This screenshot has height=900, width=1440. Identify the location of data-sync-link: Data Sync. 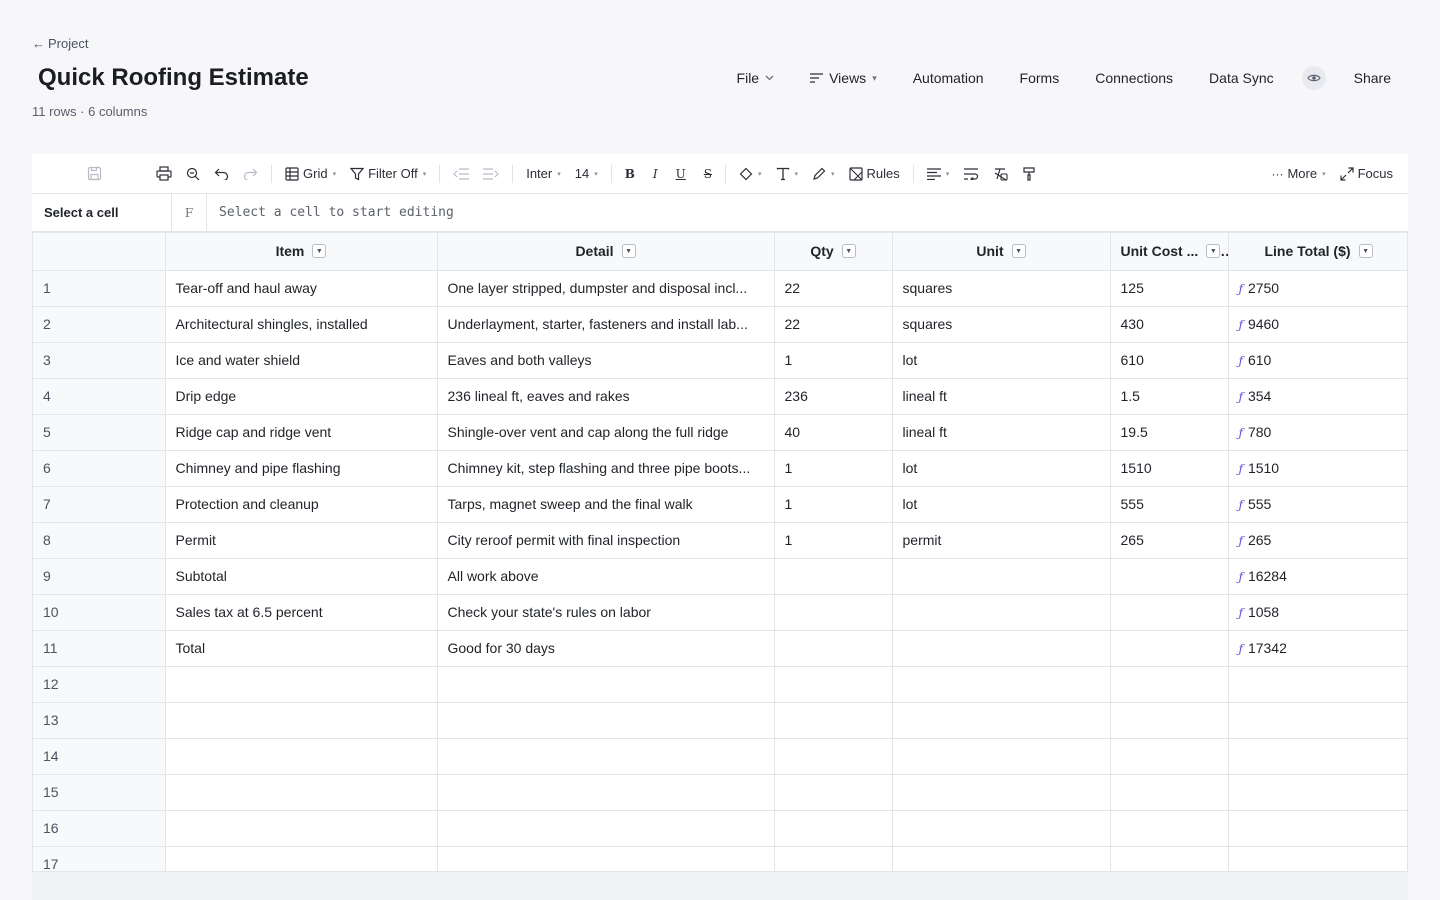
(1241, 78).